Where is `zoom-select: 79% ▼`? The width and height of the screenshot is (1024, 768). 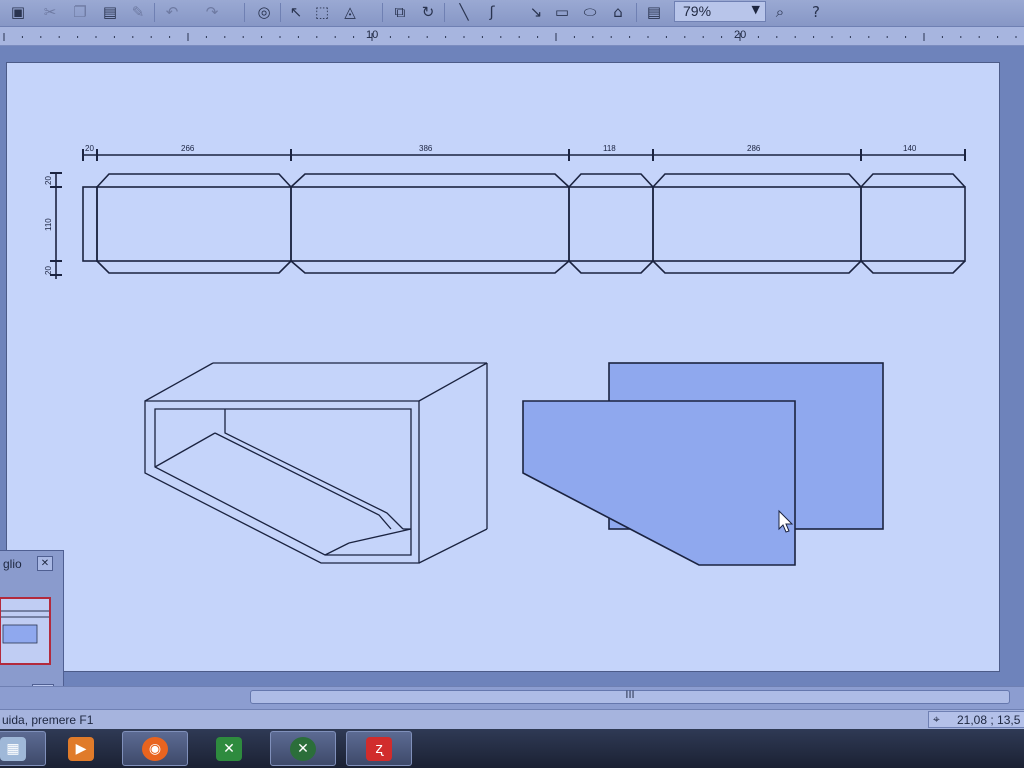 zoom-select: 79% ▼ is located at coordinates (720, 11).